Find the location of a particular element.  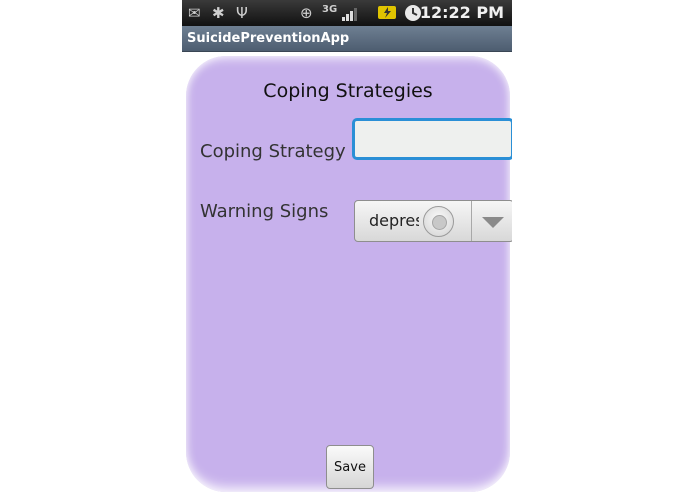

coping-strategy-input is located at coordinates (432, 139).